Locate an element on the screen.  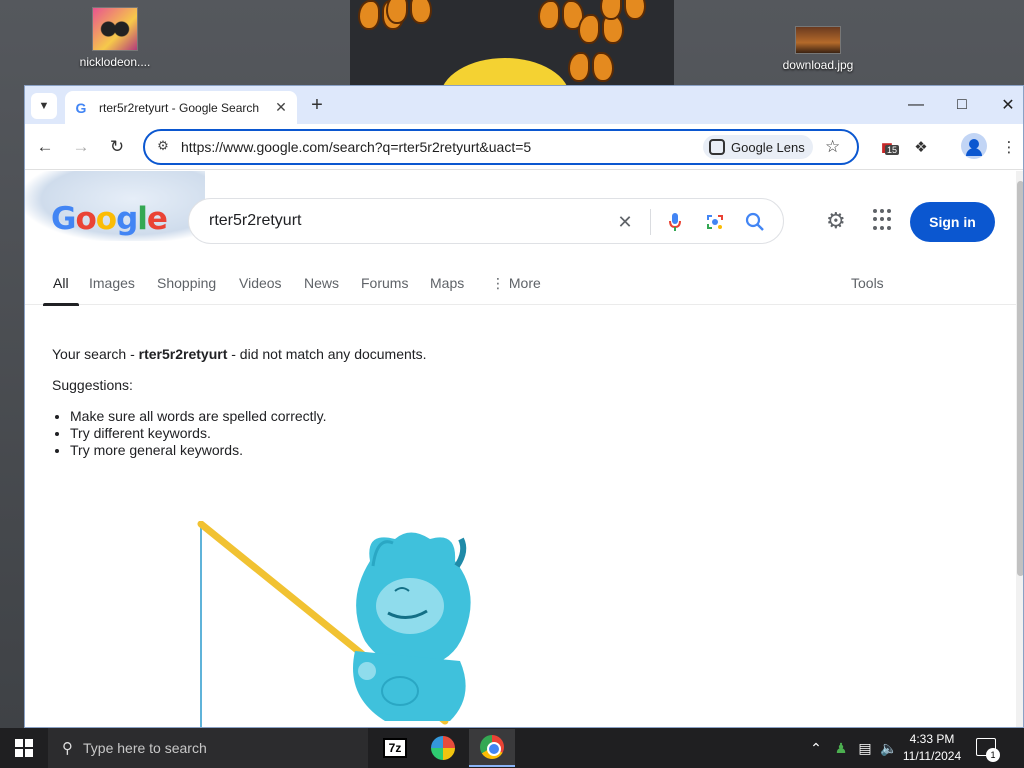
tab-shopping: Shopping is located at coordinates (186, 283).